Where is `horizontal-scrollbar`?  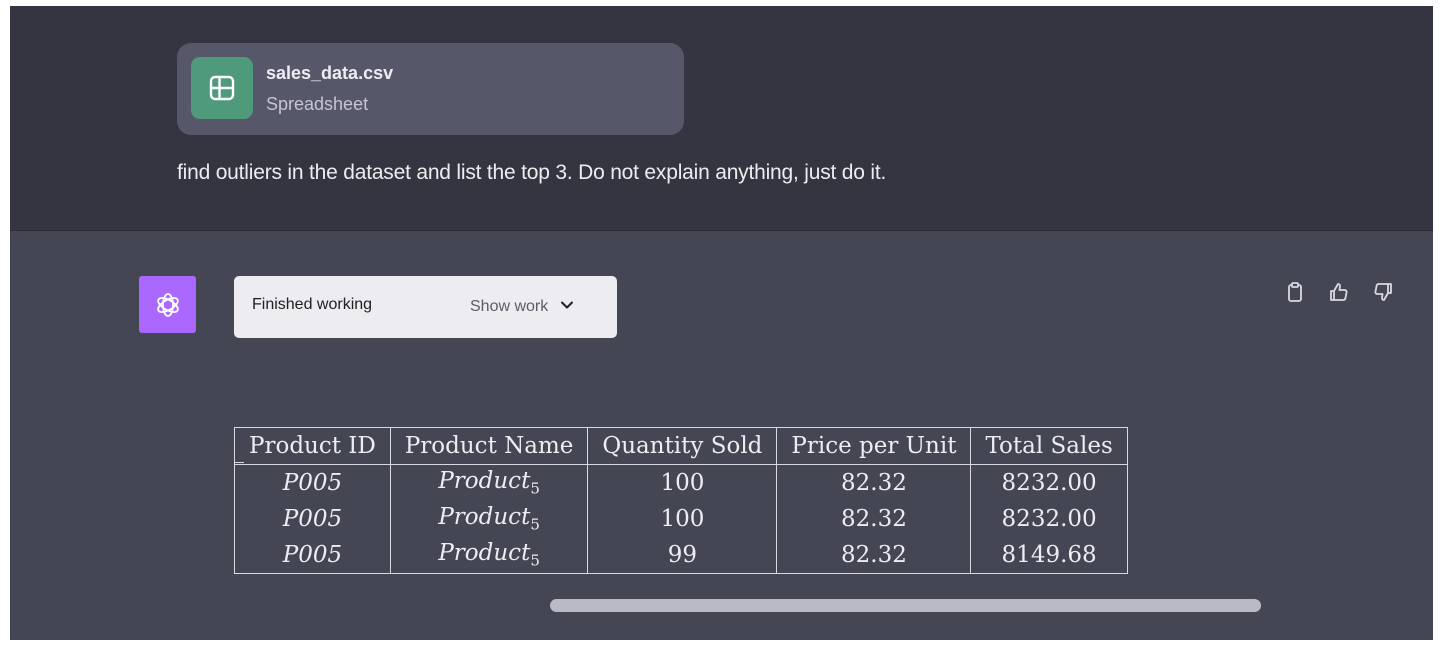 horizontal-scrollbar is located at coordinates (905, 605).